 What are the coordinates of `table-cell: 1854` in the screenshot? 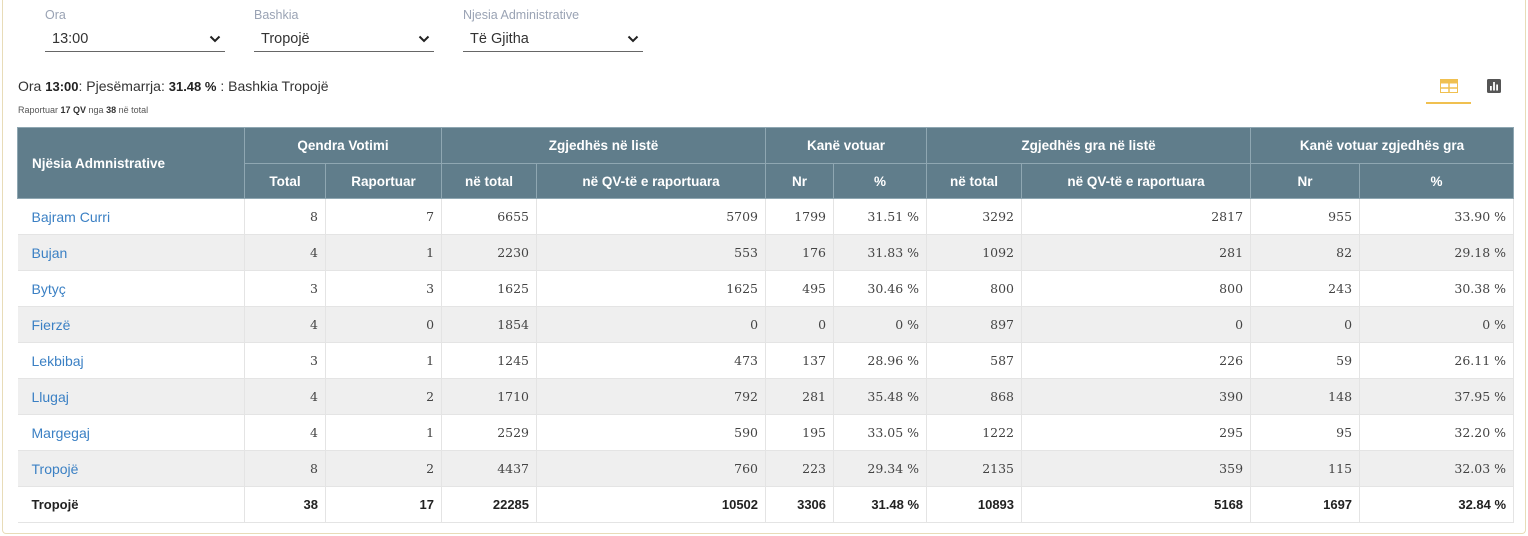 It's located at (489, 324).